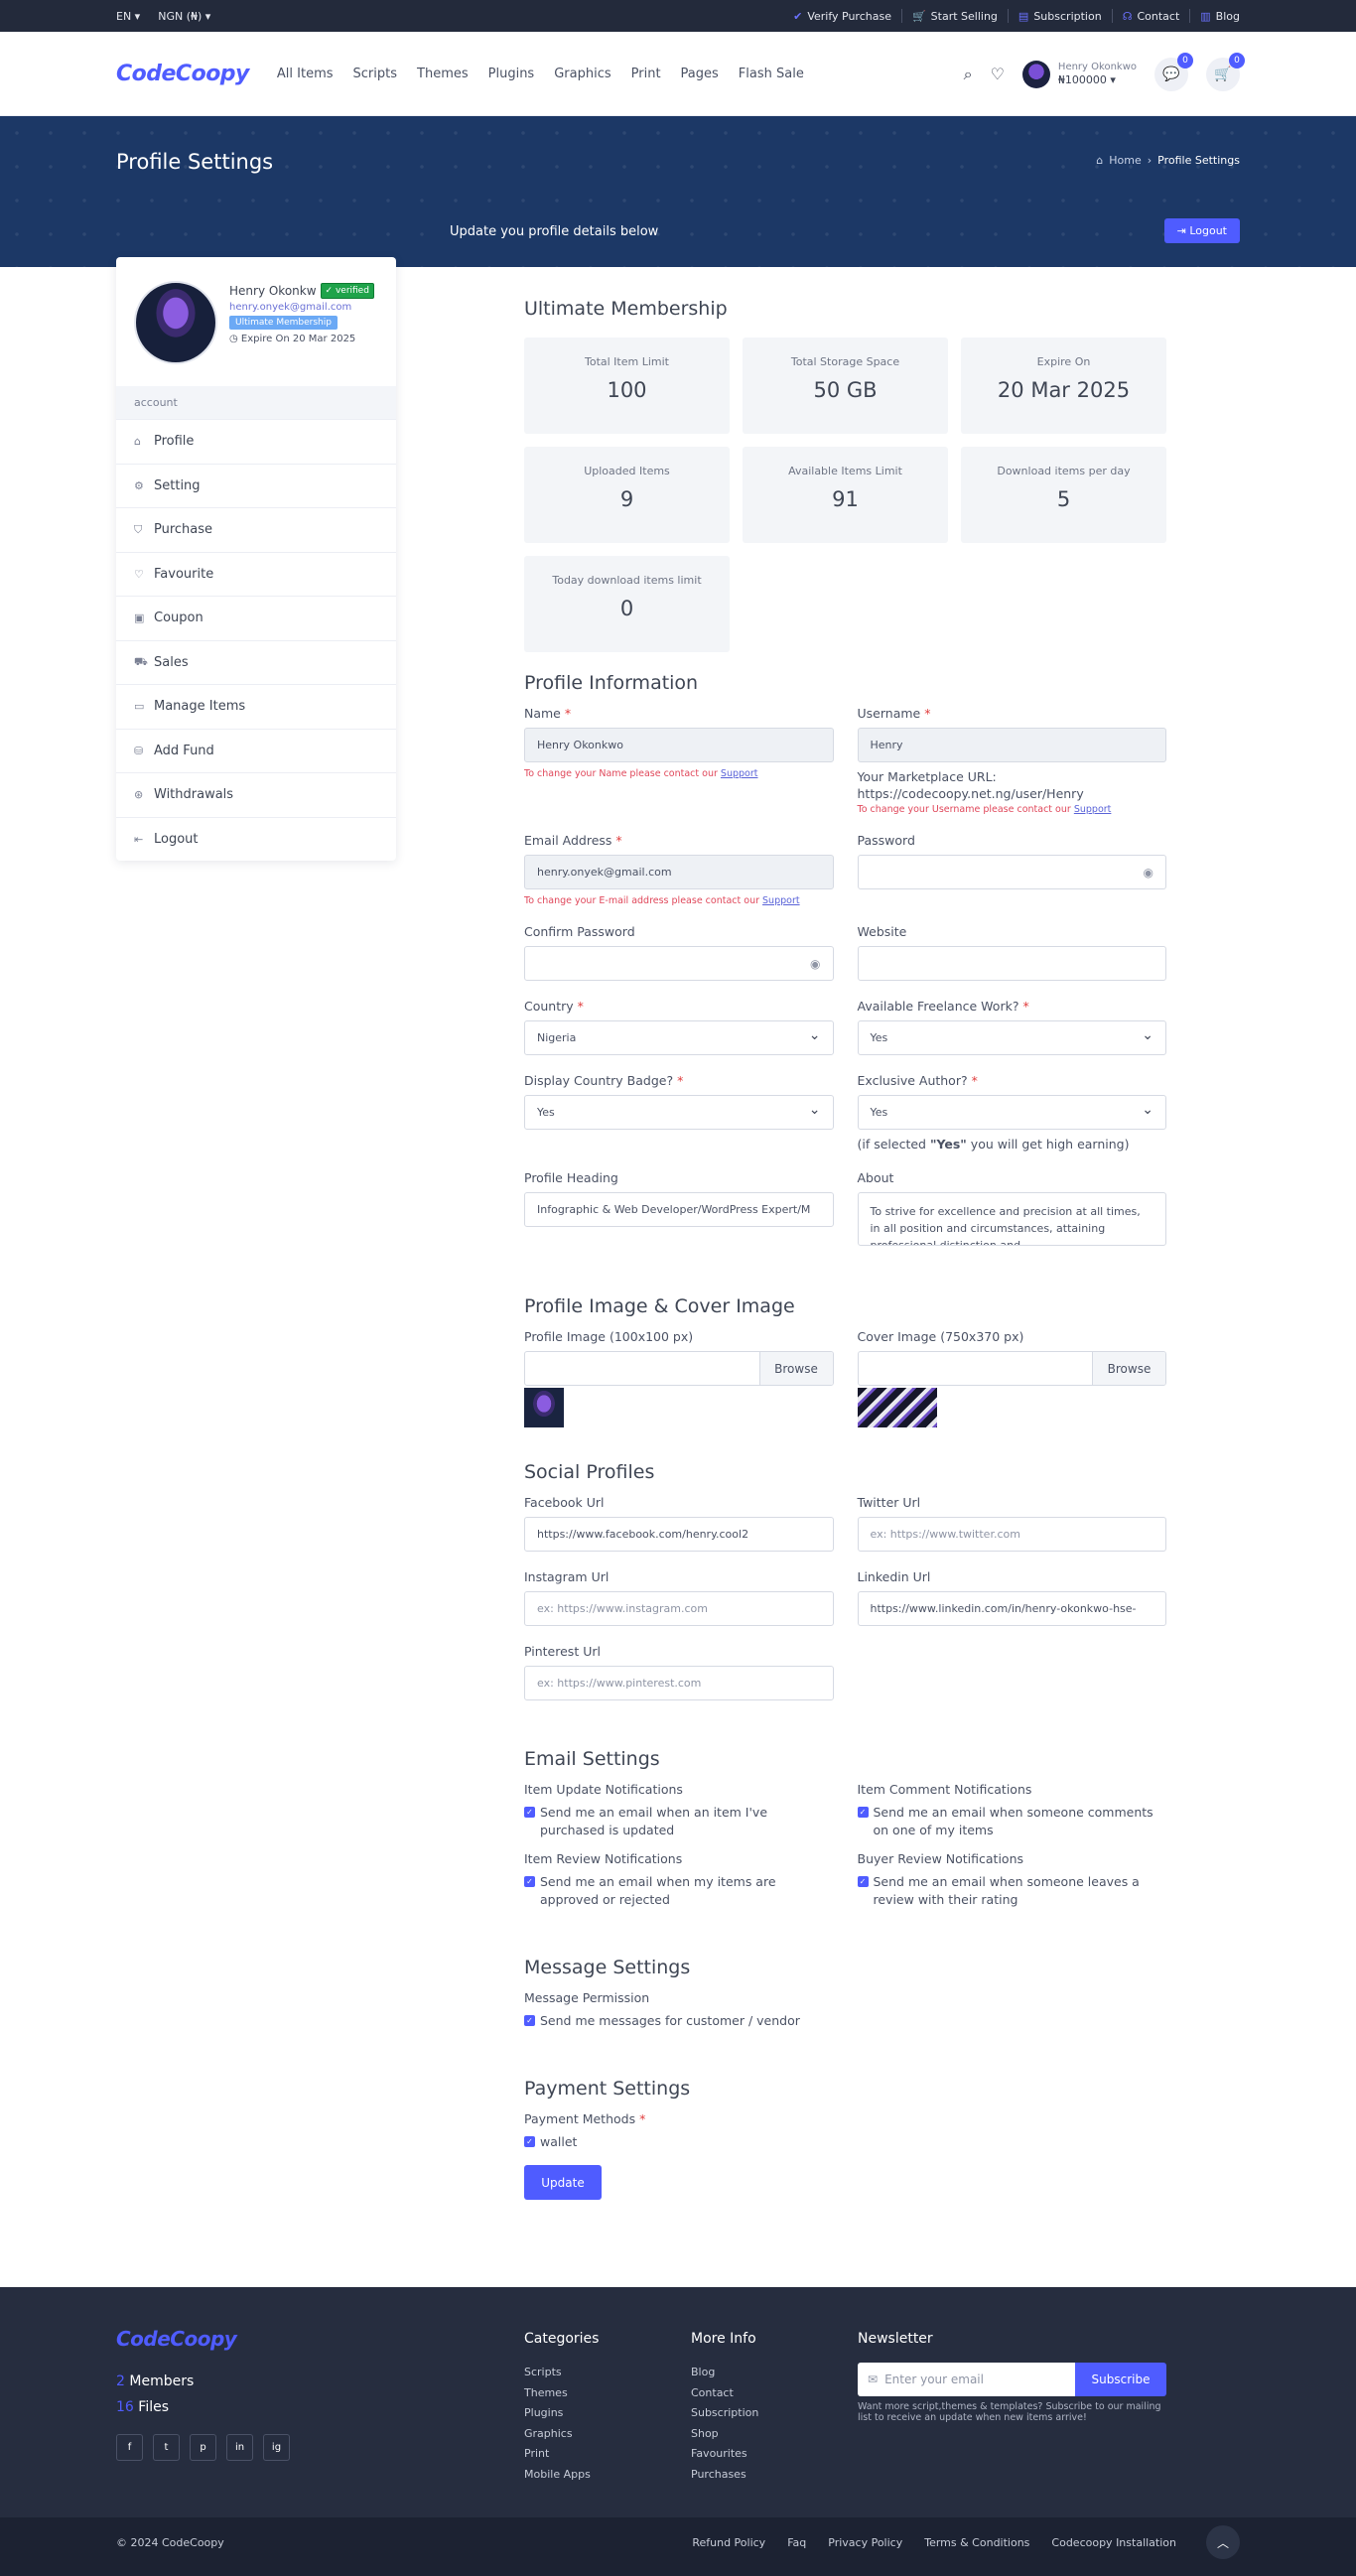  What do you see at coordinates (724, 2475) in the screenshot?
I see `footer-link-purchases: Purchases` at bounding box center [724, 2475].